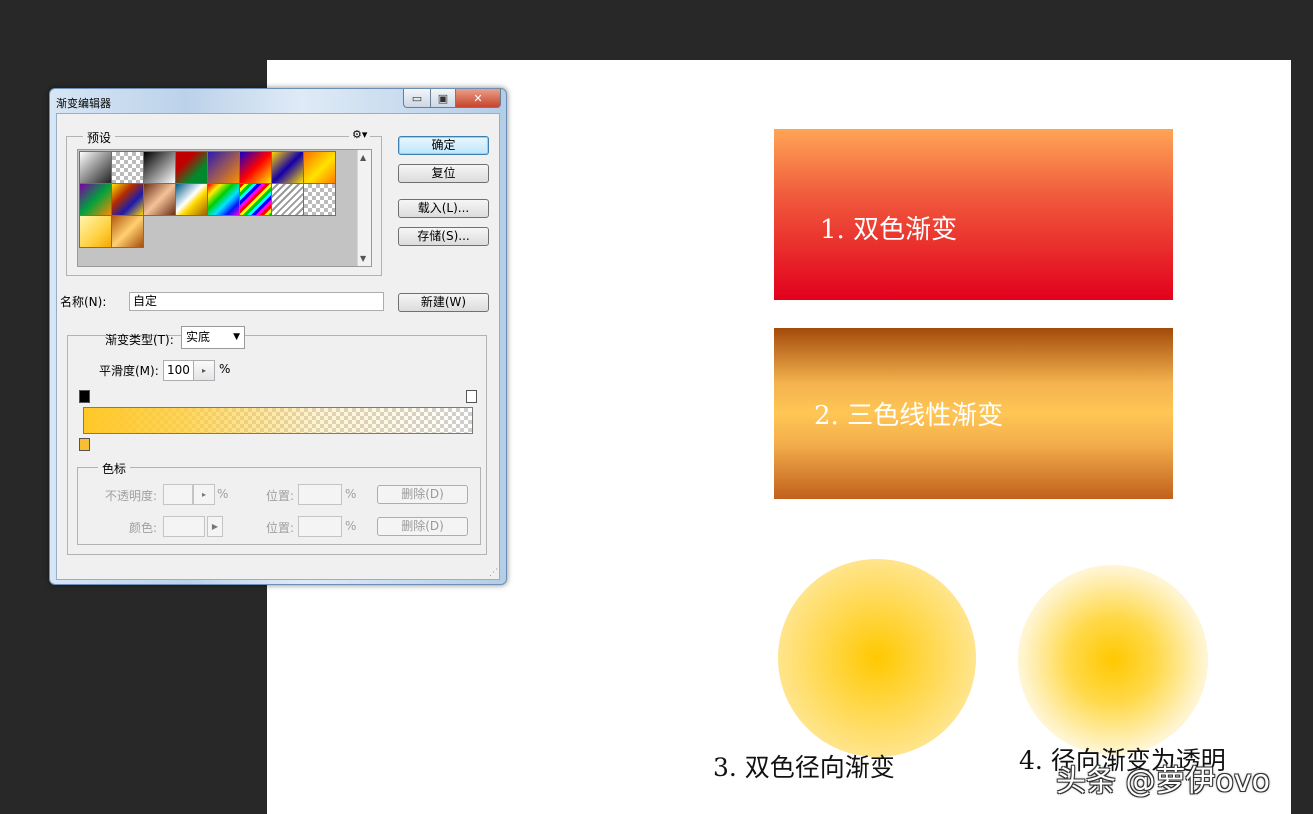  What do you see at coordinates (493, 573) in the screenshot?
I see `resize-grip-icon: ⋰` at bounding box center [493, 573].